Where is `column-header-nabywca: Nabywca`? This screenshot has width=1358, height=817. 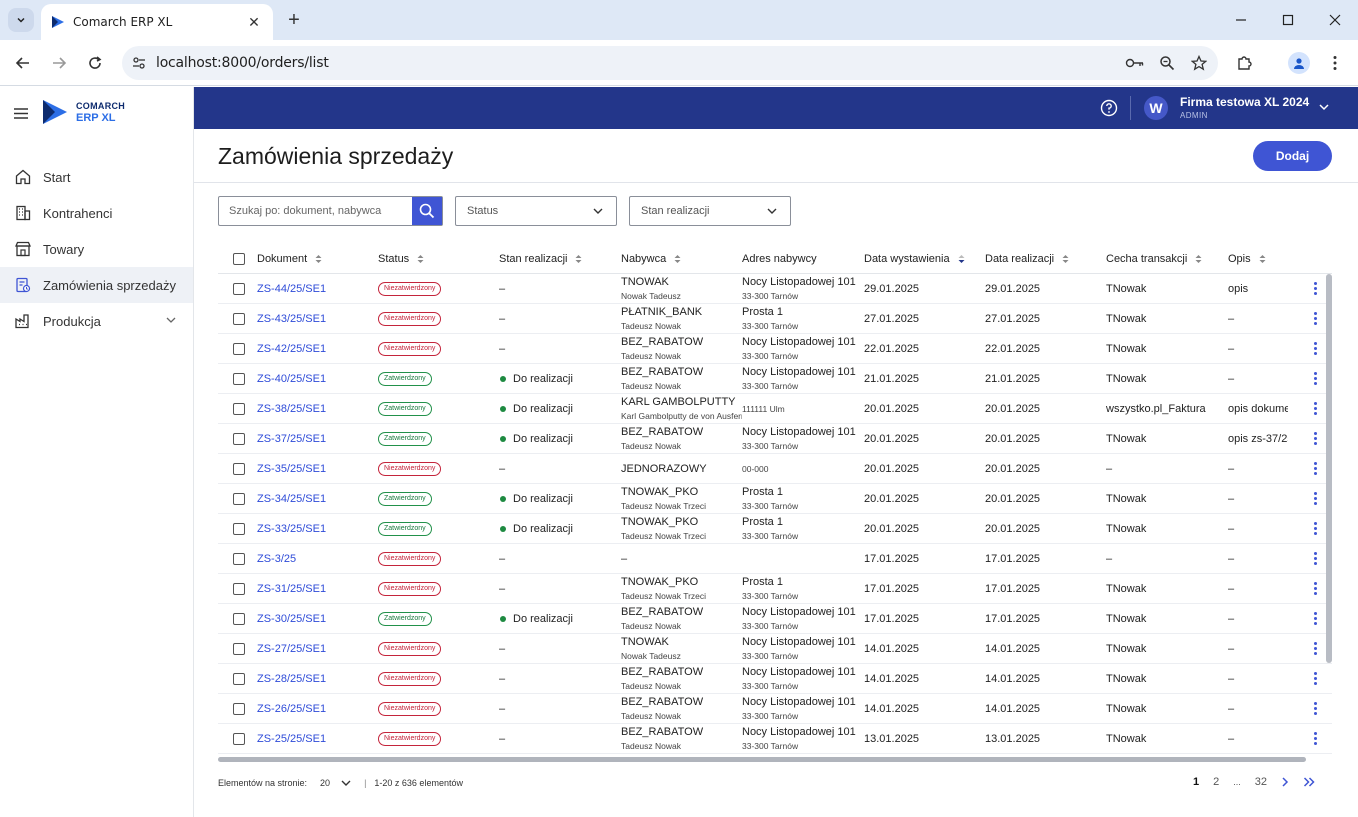 column-header-nabywca: Nabywca is located at coordinates (681, 259).